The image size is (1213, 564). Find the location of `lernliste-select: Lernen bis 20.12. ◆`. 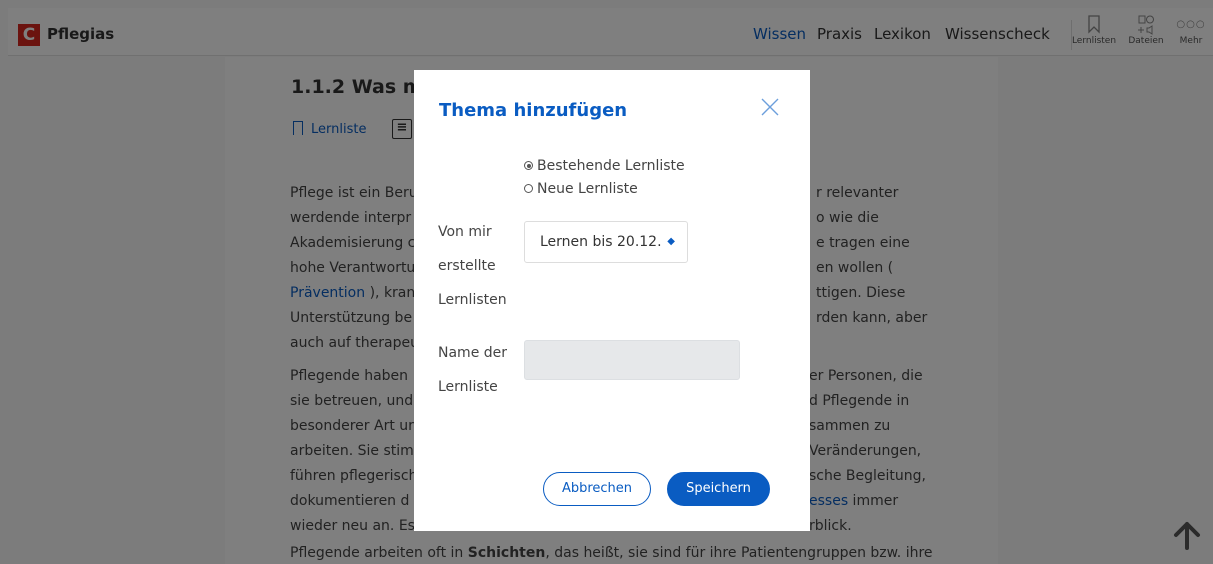

lernliste-select: Lernen bis 20.12. ◆ is located at coordinates (606, 242).